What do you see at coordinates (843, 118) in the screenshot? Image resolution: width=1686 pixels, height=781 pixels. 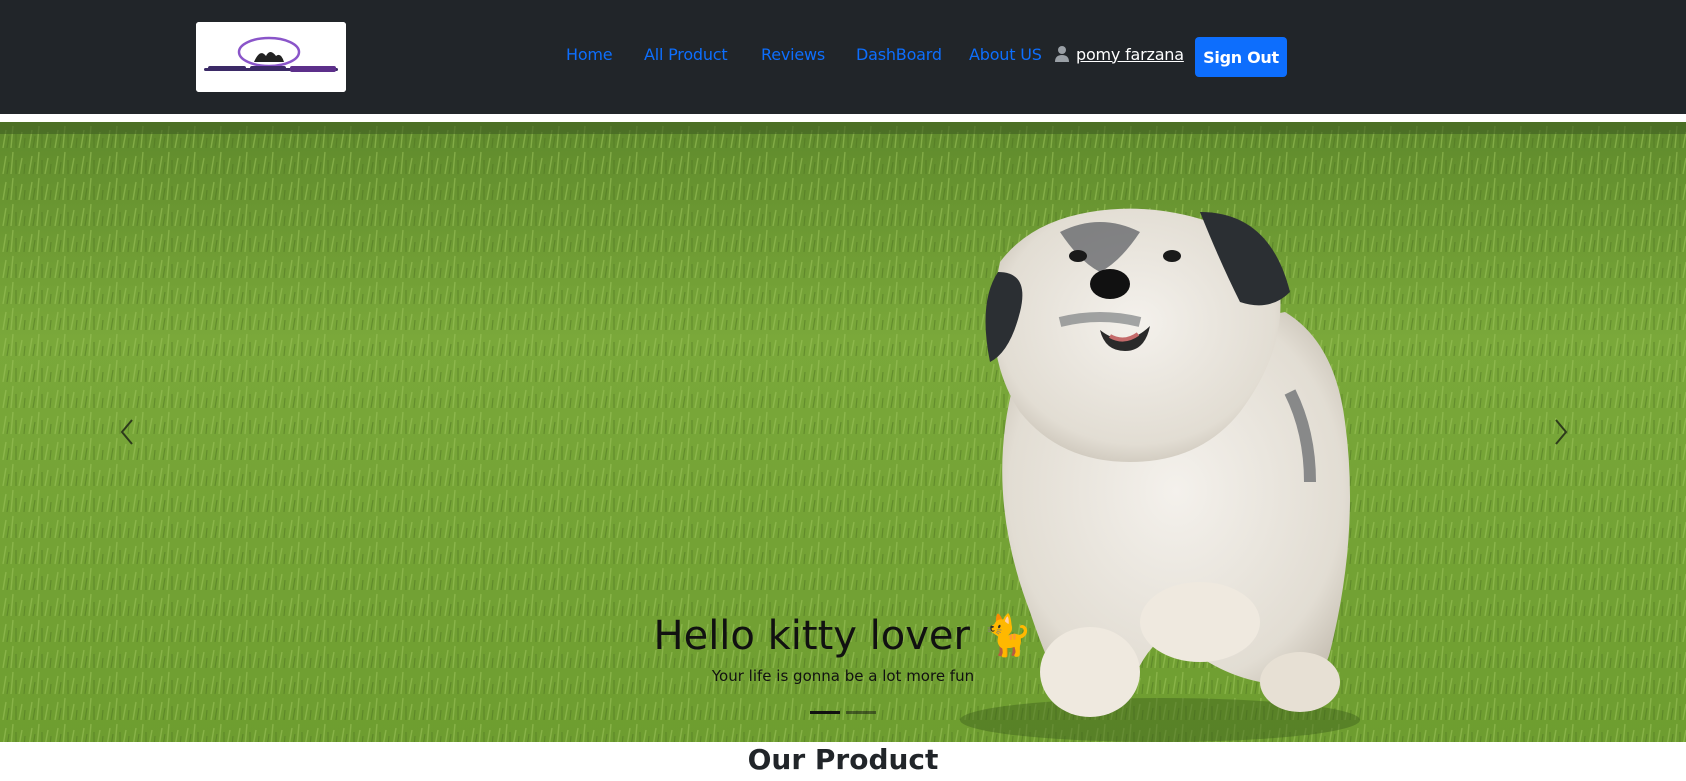 I see `navbar-divider` at bounding box center [843, 118].